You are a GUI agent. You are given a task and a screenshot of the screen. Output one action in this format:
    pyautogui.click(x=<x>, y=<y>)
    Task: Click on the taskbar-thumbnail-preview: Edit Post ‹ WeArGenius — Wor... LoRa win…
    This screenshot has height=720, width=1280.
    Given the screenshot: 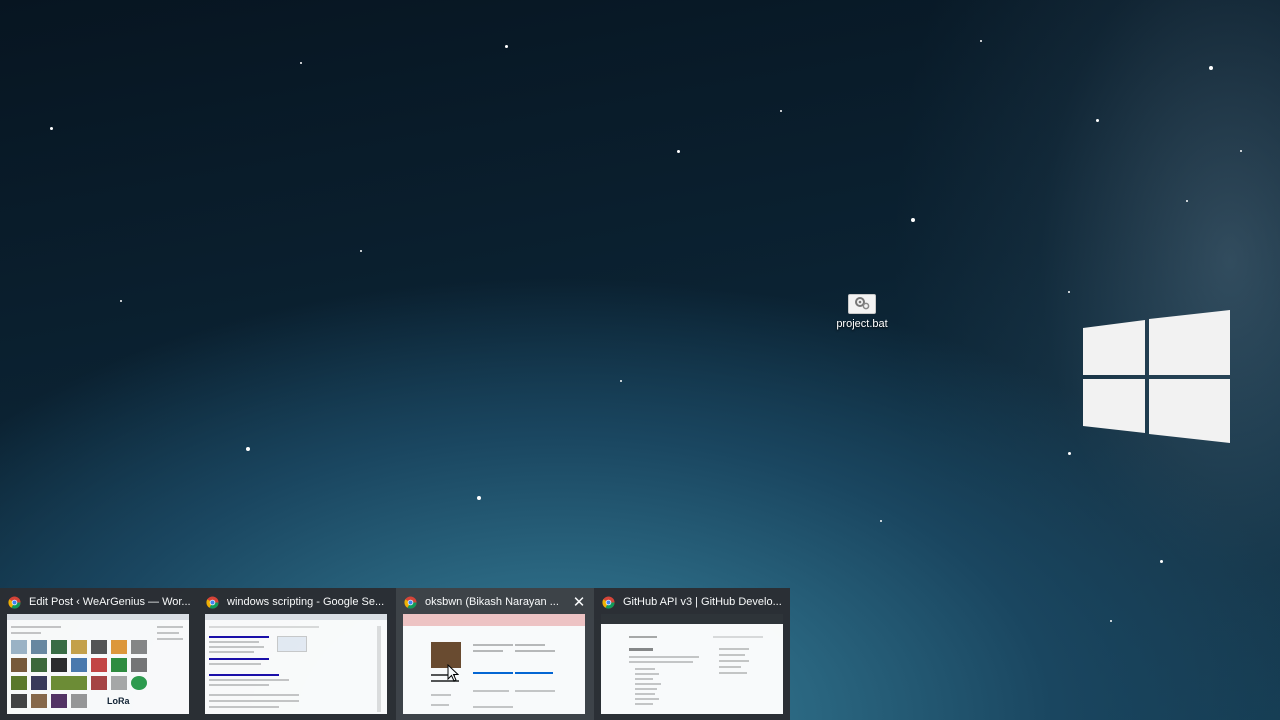 What is the action you would take?
    pyautogui.click(x=395, y=654)
    